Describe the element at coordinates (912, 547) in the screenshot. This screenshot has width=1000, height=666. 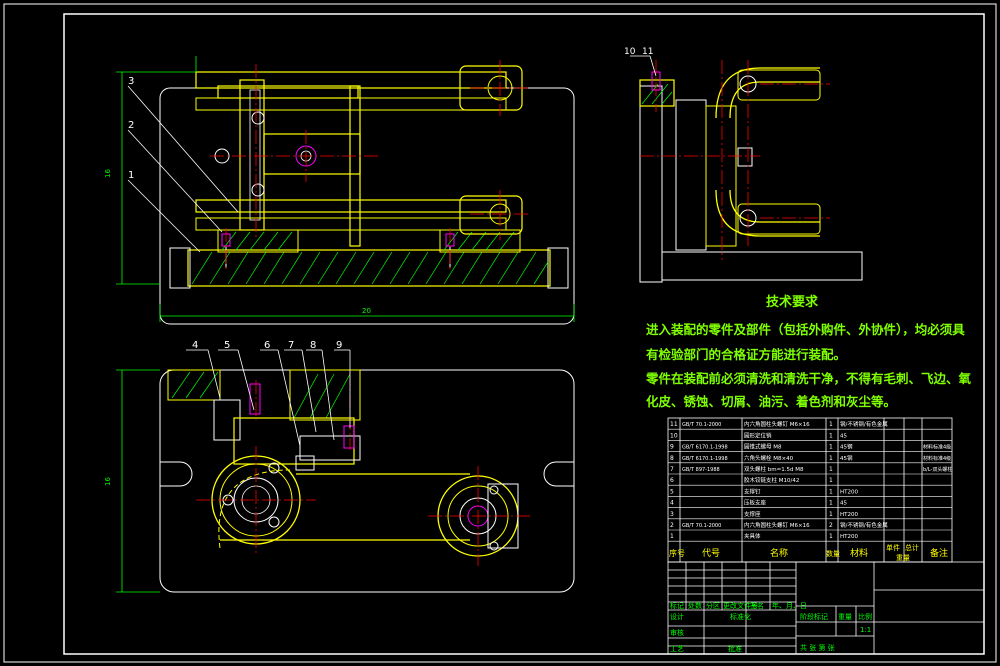
I see `bom-header-total: 总计` at that location.